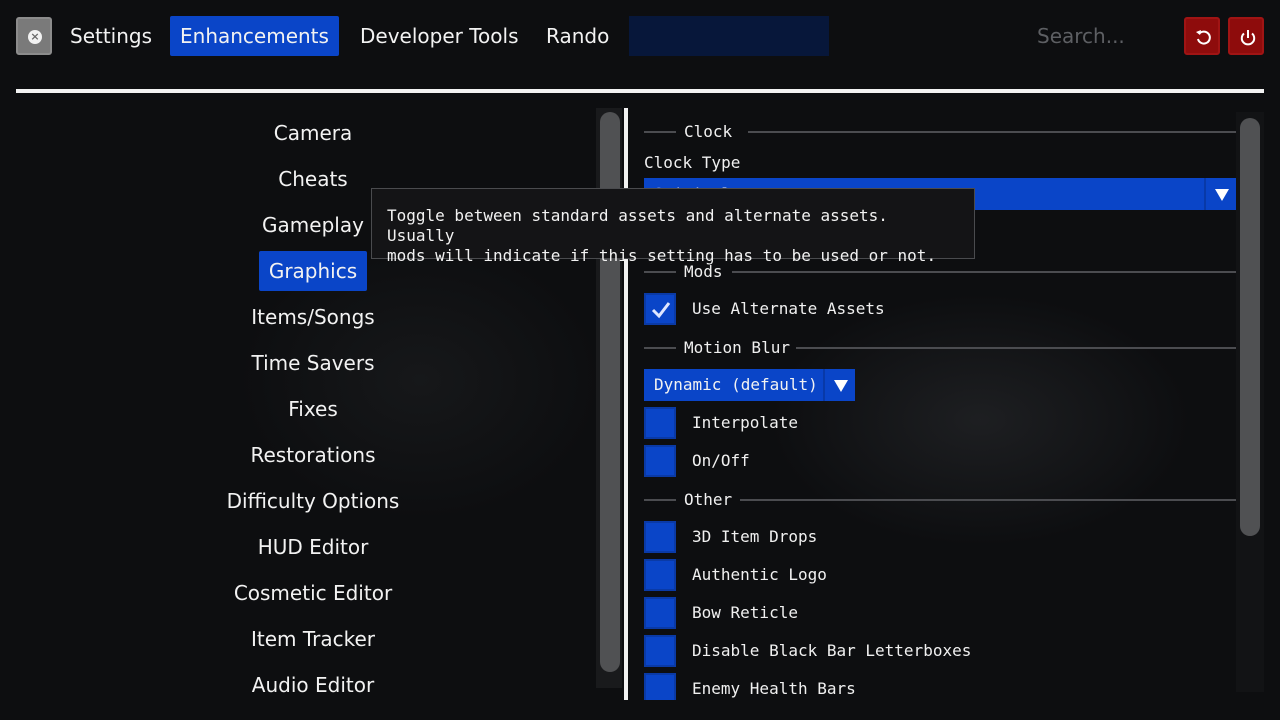 The height and width of the screenshot is (720, 1280). I want to click on menu-item-difficulty-options: Difficulty Options, so click(313, 497).